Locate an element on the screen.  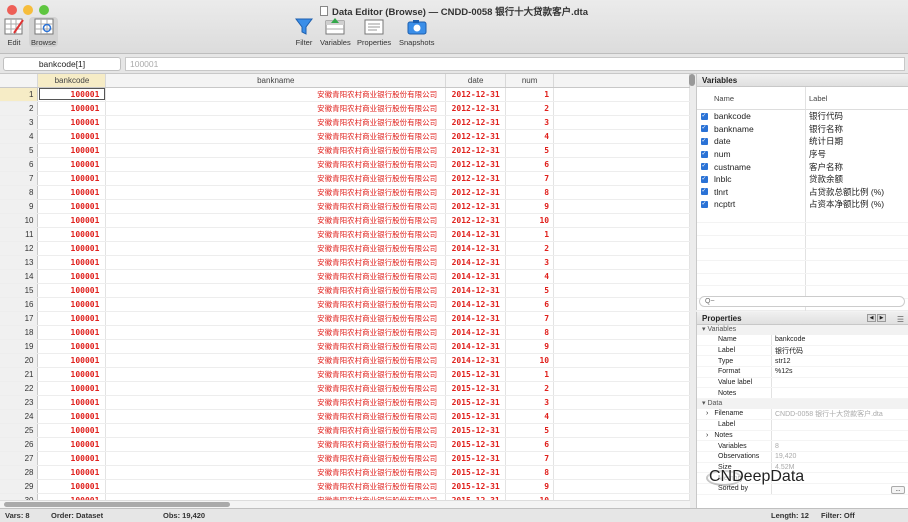
row-number: 23 is located at coordinates (19, 402).